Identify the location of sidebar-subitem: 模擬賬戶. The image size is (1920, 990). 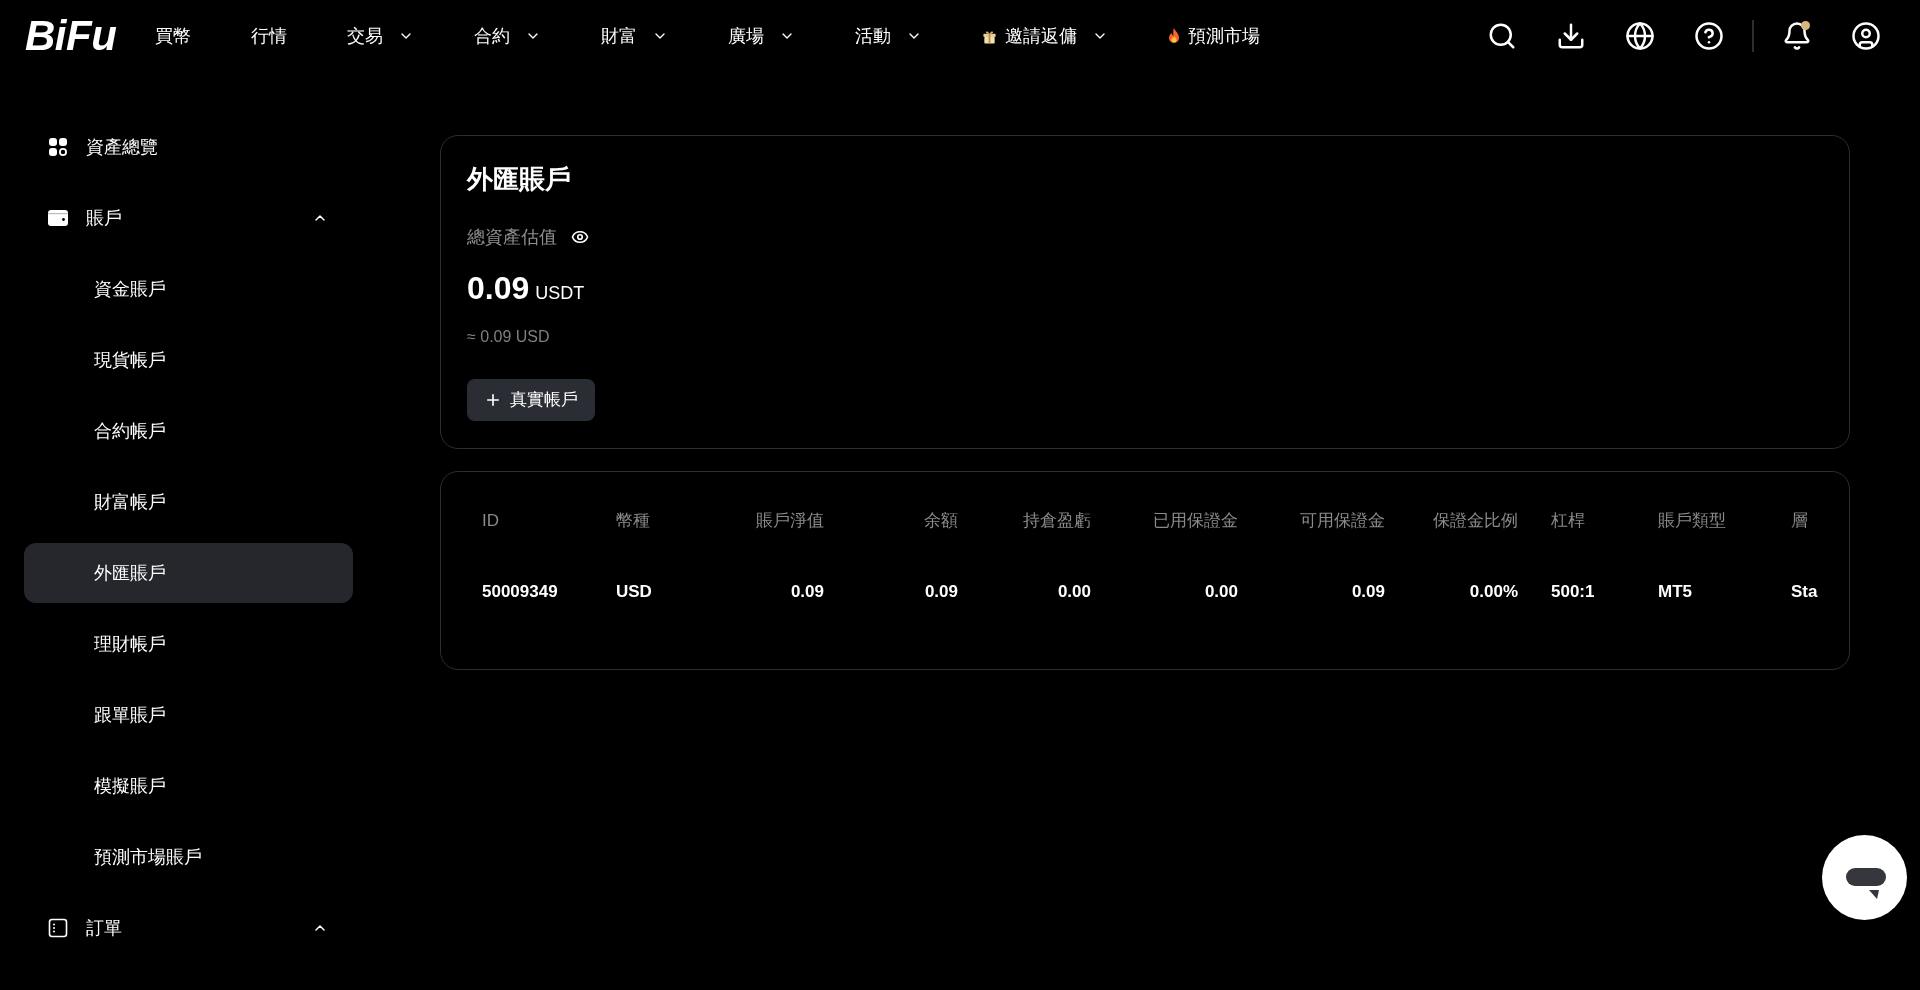
(188, 786).